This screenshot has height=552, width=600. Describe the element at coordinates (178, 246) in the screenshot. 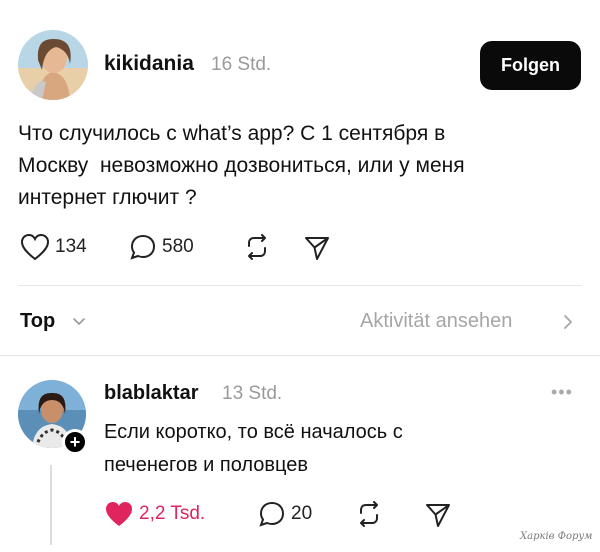

I see `post-comment-count: 580` at that location.